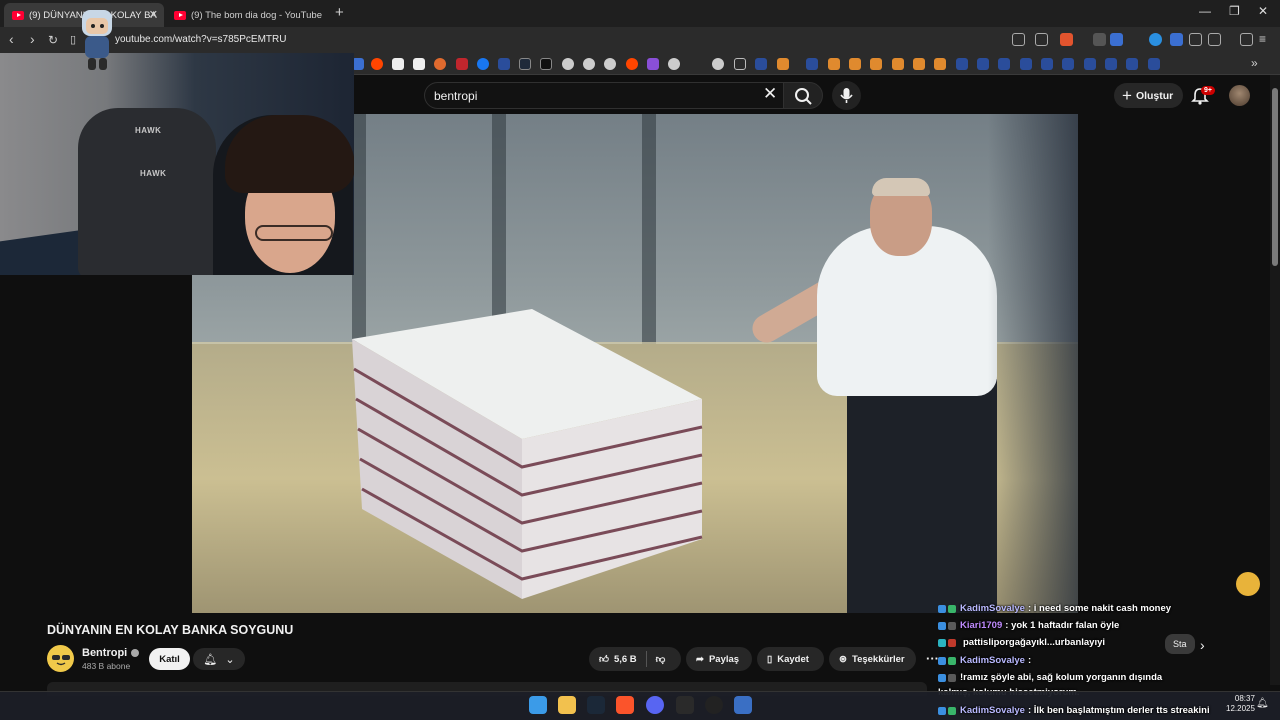 Image resolution: width=1280 pixels, height=720 pixels. What do you see at coordinates (1234, 11) in the screenshot?
I see `restore-button: ❐` at bounding box center [1234, 11].